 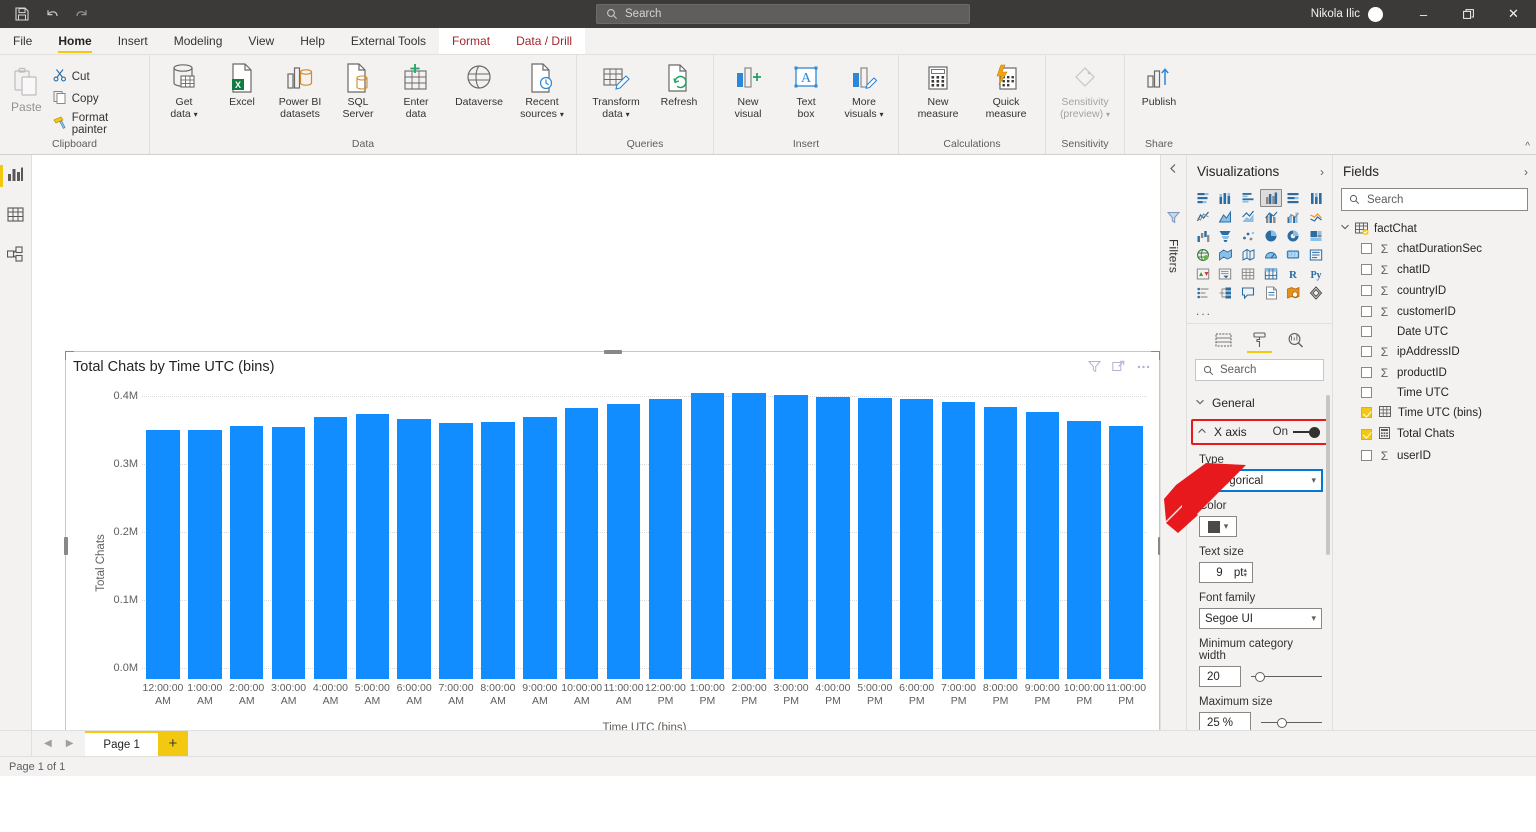 I want to click on x-axis-color-picker: ▾, so click(x=1218, y=526).